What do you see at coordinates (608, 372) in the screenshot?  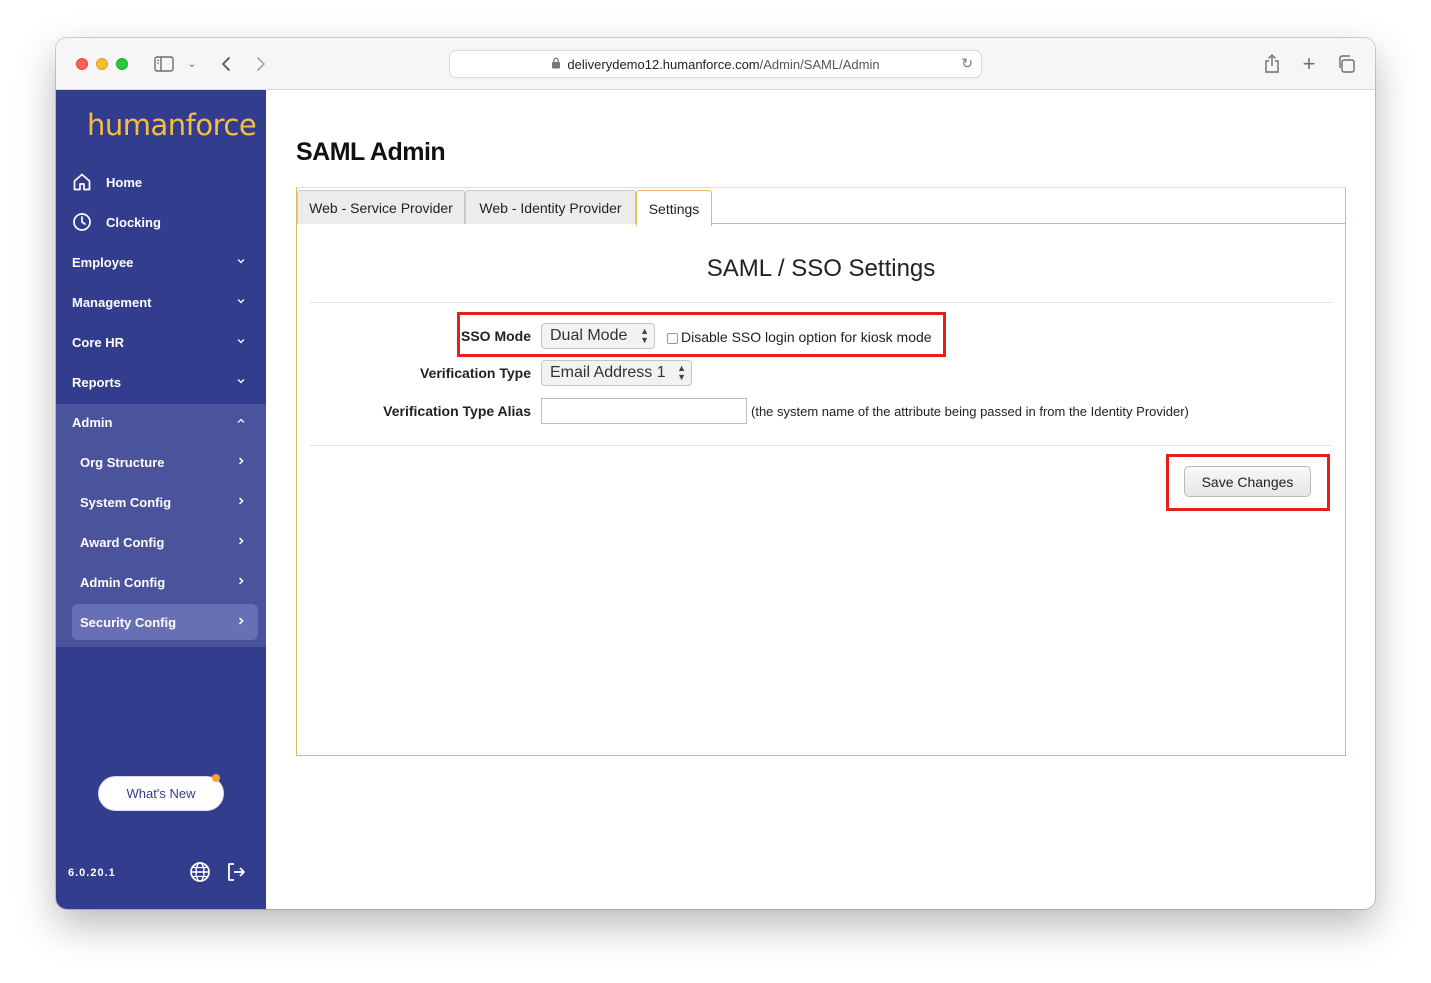 I see `verification-type-value: Email Address 1` at bounding box center [608, 372].